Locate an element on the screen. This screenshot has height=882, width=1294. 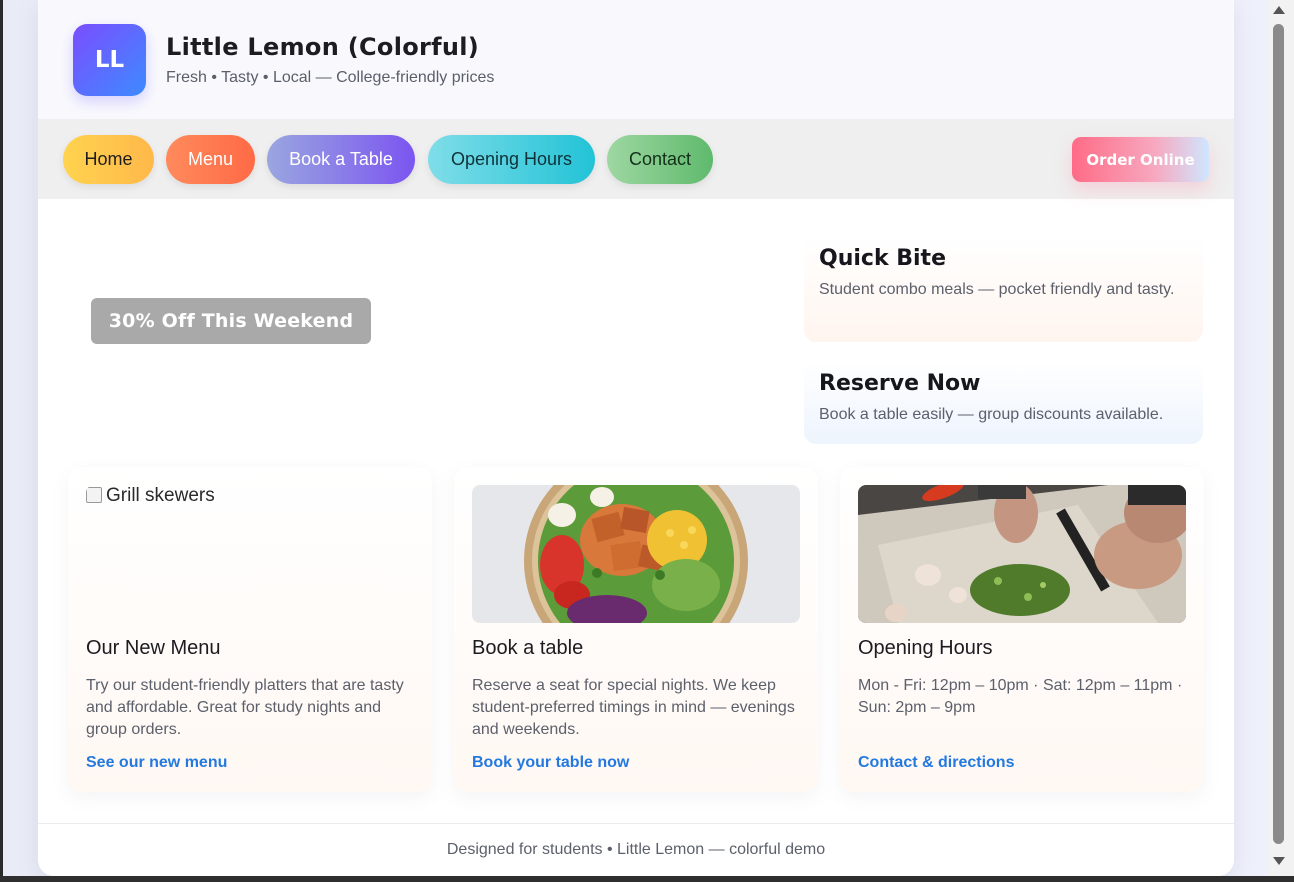
scroll-down-icon is located at coordinates (1279, 861).